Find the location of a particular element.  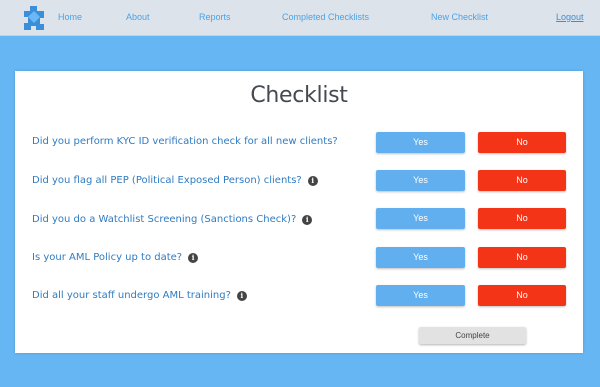

logout-link: Logout is located at coordinates (570, 17).